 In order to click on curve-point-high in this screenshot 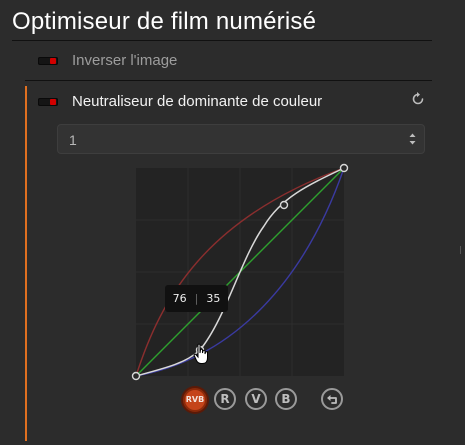, I will do `click(284, 205)`.